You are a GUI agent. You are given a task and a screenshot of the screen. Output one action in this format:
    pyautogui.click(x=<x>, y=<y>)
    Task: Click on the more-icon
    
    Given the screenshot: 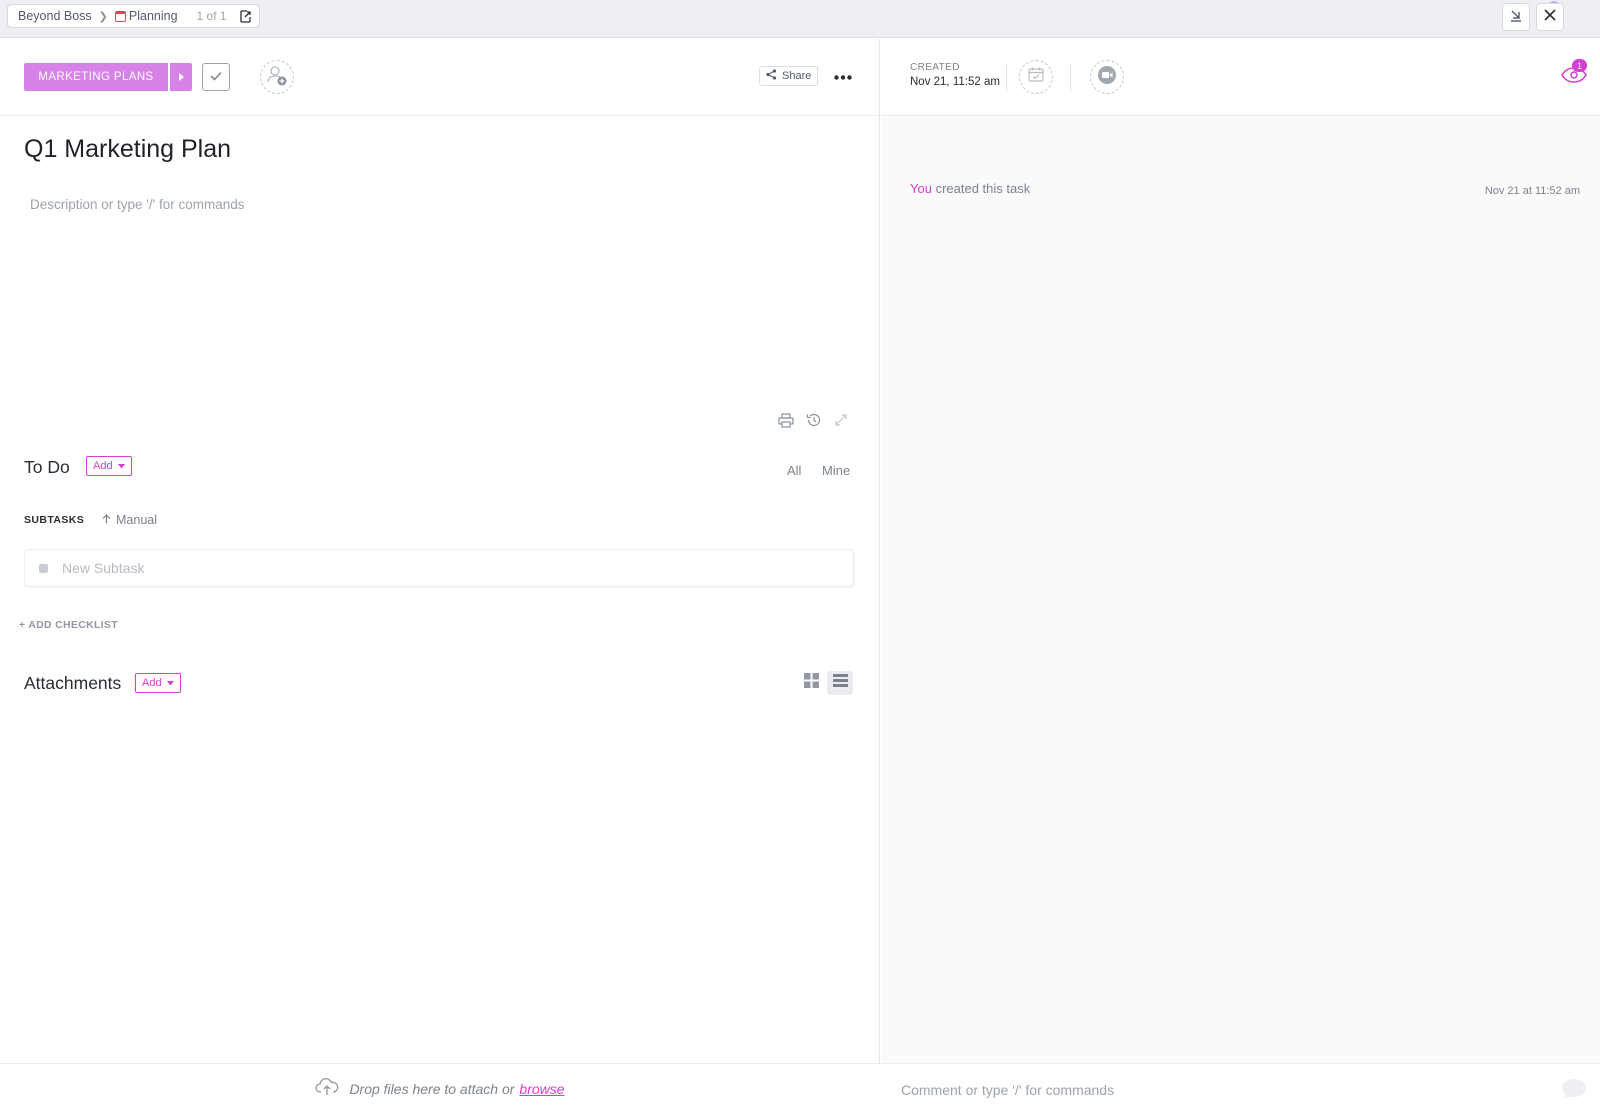 What is the action you would take?
    pyautogui.click(x=843, y=76)
    